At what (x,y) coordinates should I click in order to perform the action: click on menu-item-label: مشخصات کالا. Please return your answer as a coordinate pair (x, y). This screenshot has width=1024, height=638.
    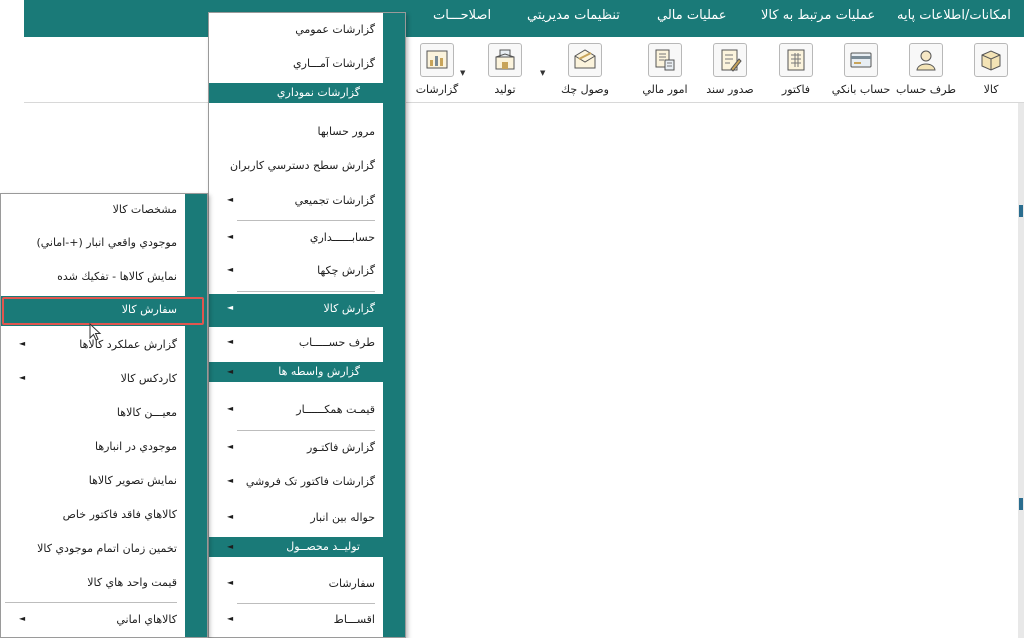
    Looking at the image, I should click on (144, 209).